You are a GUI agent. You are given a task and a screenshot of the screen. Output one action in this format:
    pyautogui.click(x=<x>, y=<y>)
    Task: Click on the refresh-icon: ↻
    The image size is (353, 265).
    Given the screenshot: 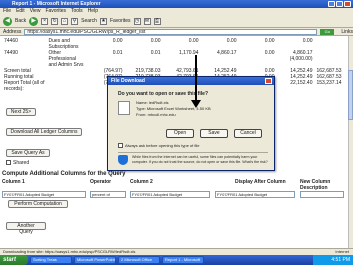 What is the action you would take?
    pyautogui.click(x=55, y=21)
    